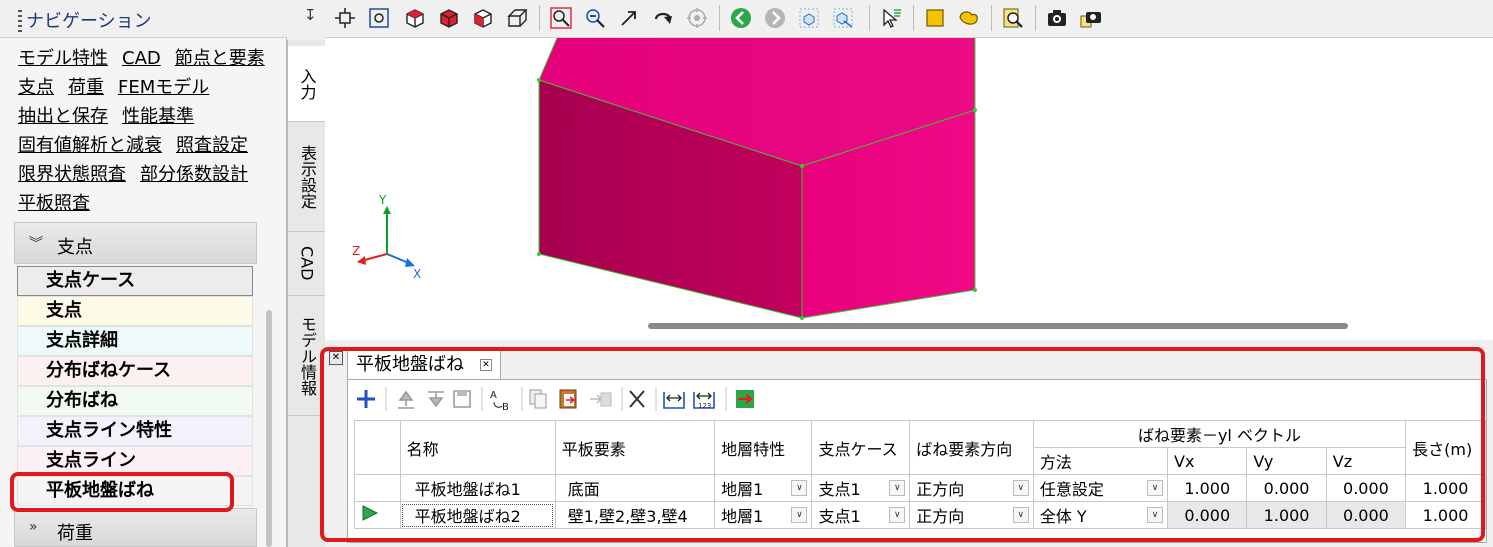 The height and width of the screenshot is (547, 1493). I want to click on col-method: 方法, so click(1100, 461).